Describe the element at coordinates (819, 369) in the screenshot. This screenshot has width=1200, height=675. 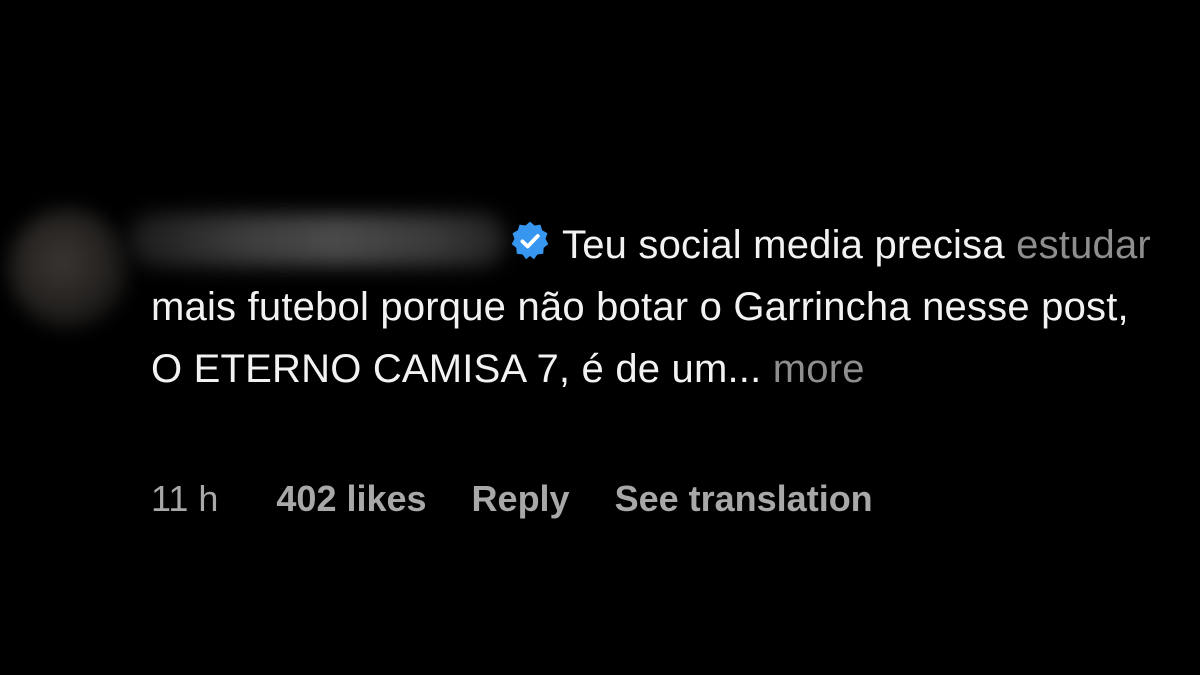
I see `more-link: more` at that location.